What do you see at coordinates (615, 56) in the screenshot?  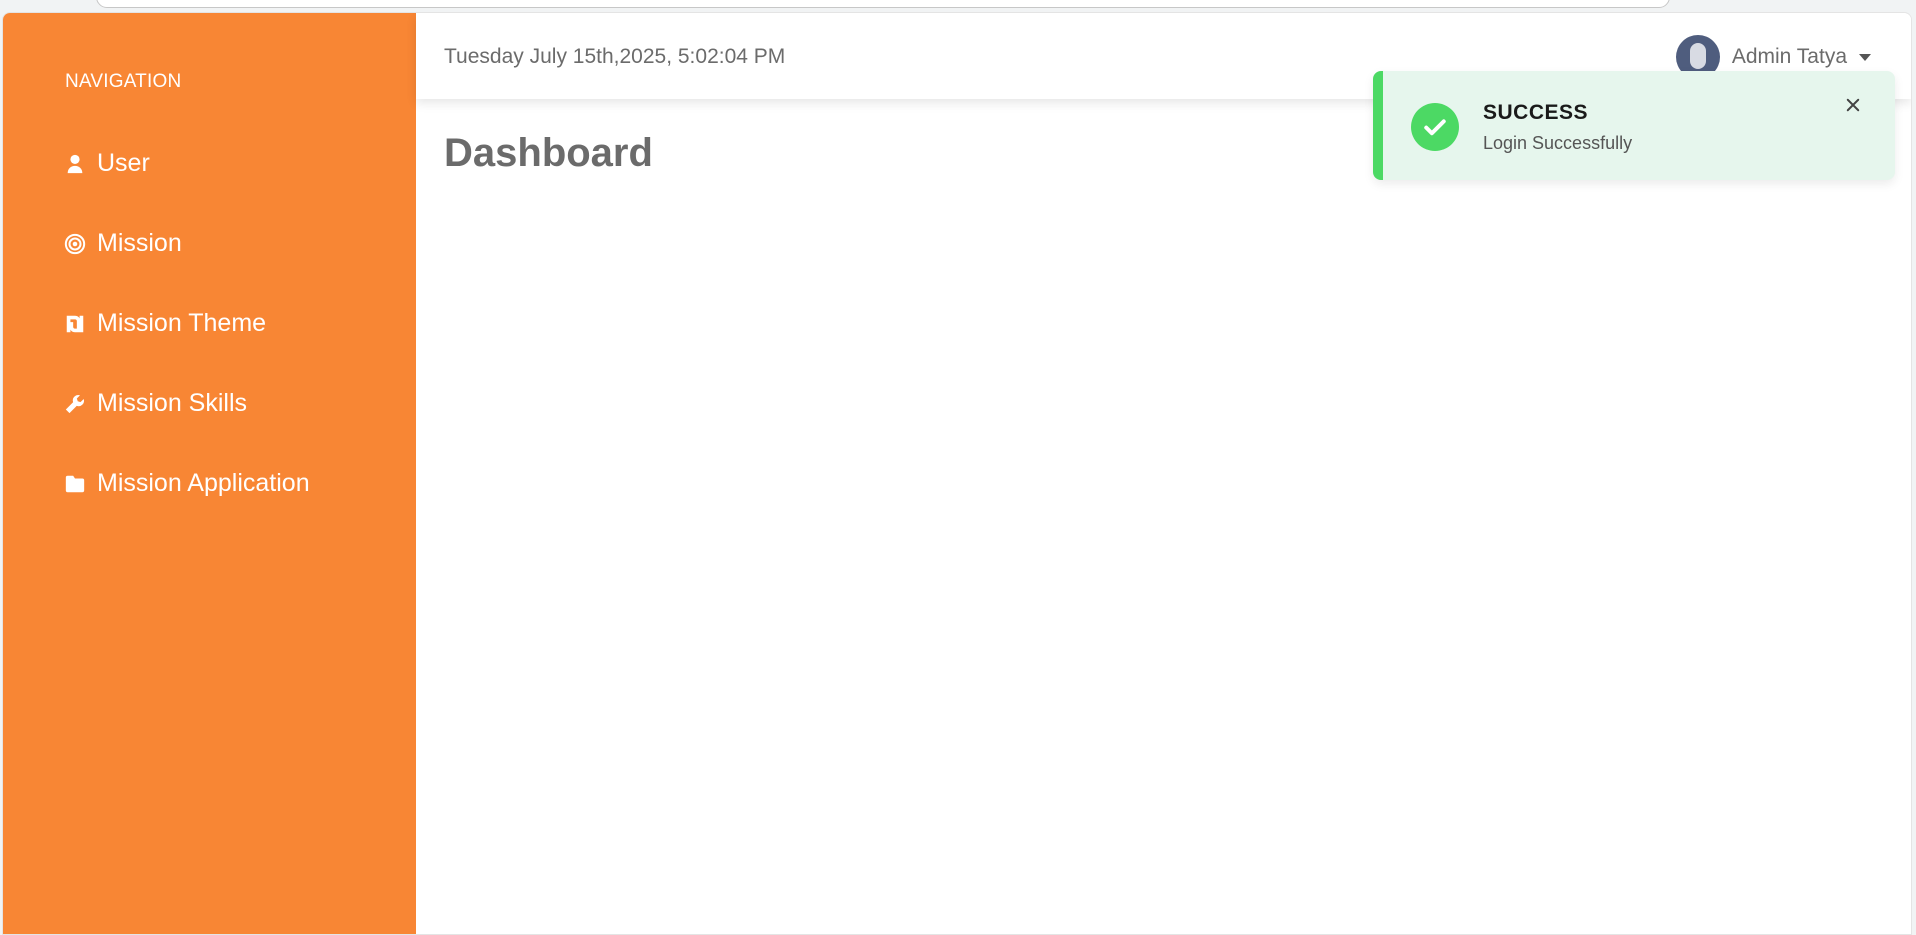 I see `current-datetime: Tuesday July 15th,2025, 5:02:04 PM` at bounding box center [615, 56].